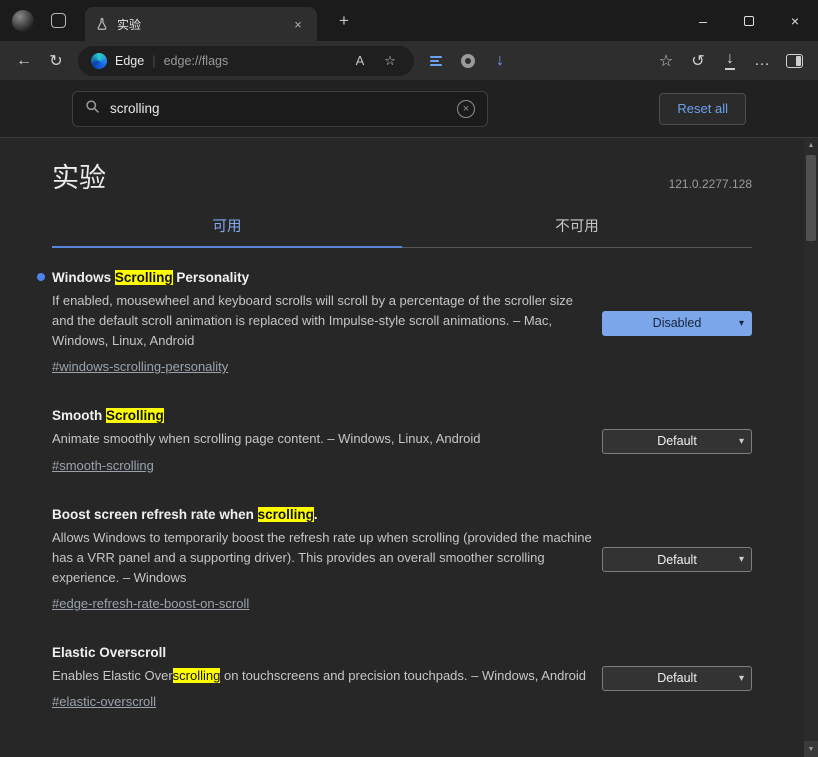  What do you see at coordinates (794, 61) in the screenshot?
I see `sidebar-toggle-icon` at bounding box center [794, 61].